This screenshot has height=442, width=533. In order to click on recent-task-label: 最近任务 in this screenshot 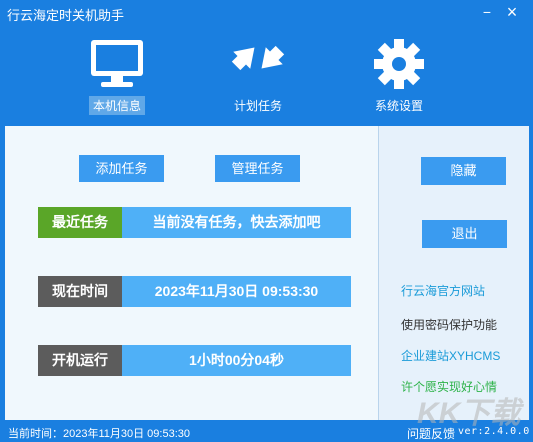, I will do `click(80, 222)`.